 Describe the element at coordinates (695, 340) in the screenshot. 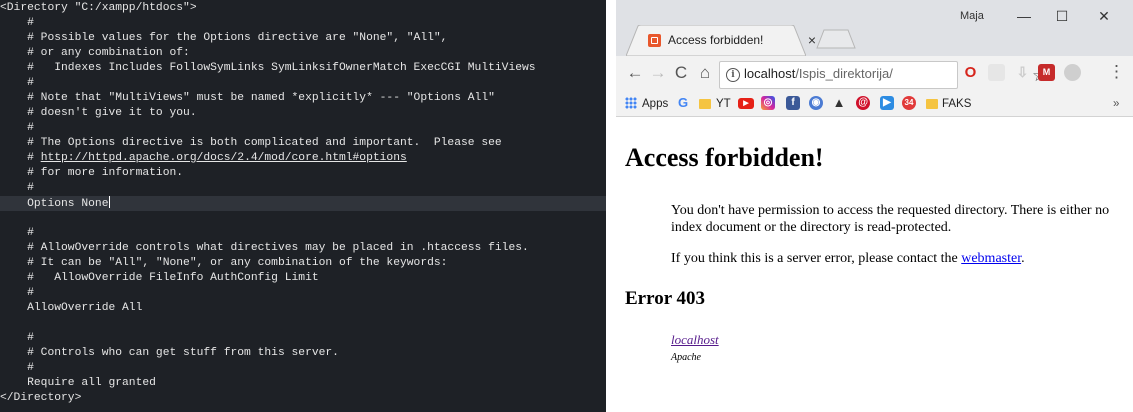

I see `server-host-link: localhost` at that location.